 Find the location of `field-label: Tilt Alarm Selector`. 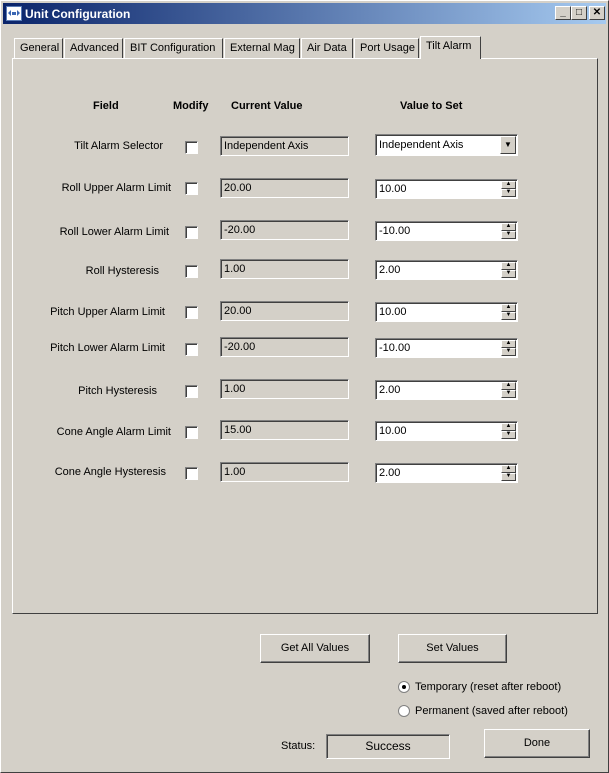

field-label: Tilt Alarm Selector is located at coordinates (118, 146).